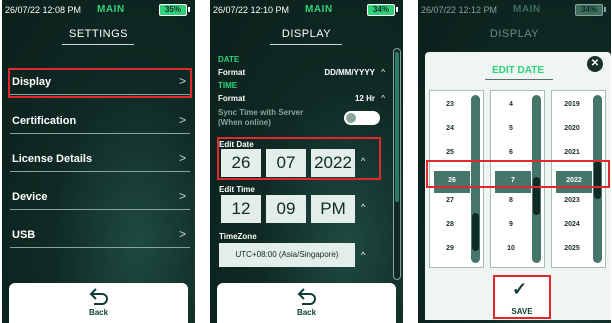 The height and width of the screenshot is (323, 612). I want to click on status-bar: 26/07/22 12:10 PM MAIN 34%, so click(306, 10).